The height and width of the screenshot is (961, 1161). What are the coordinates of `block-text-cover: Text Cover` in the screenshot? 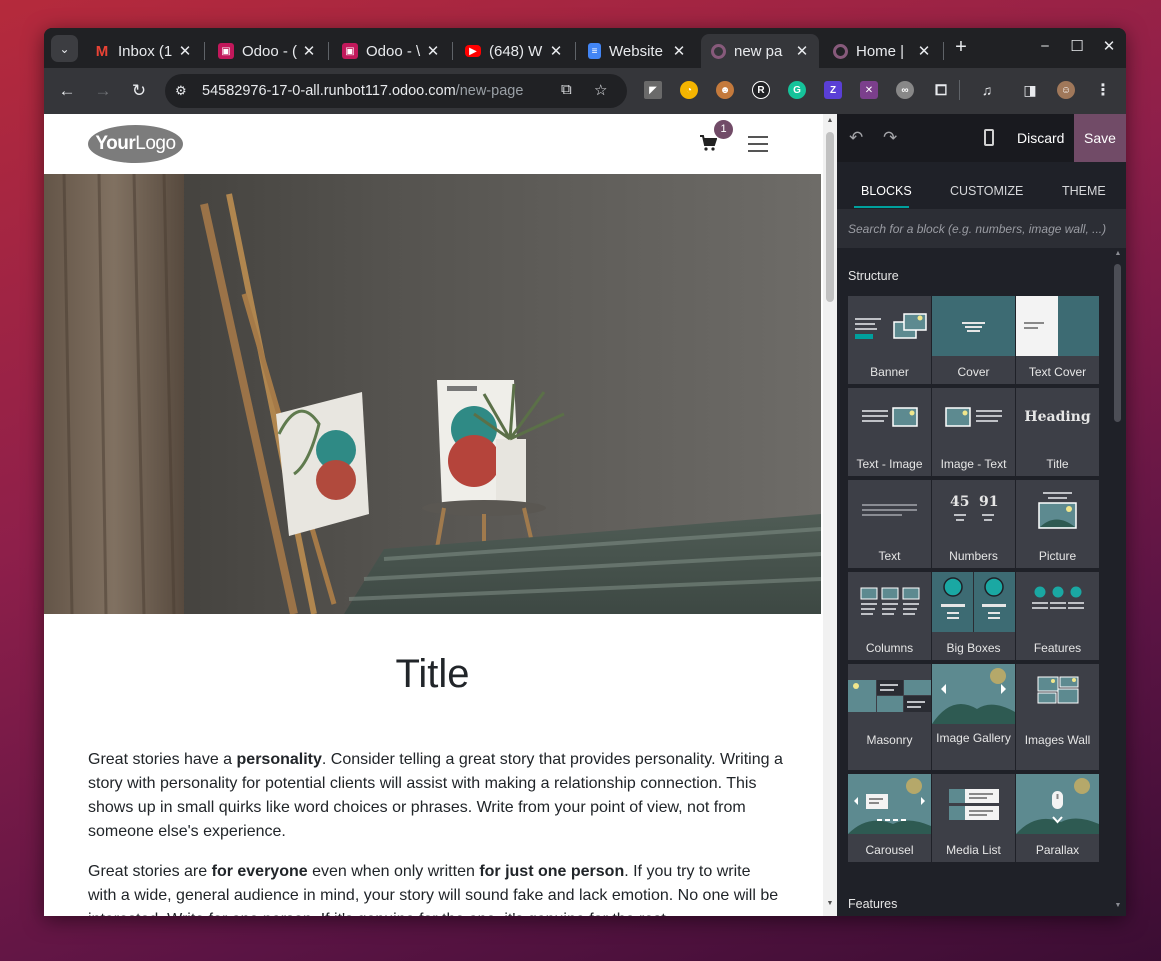 It's located at (1057, 340).